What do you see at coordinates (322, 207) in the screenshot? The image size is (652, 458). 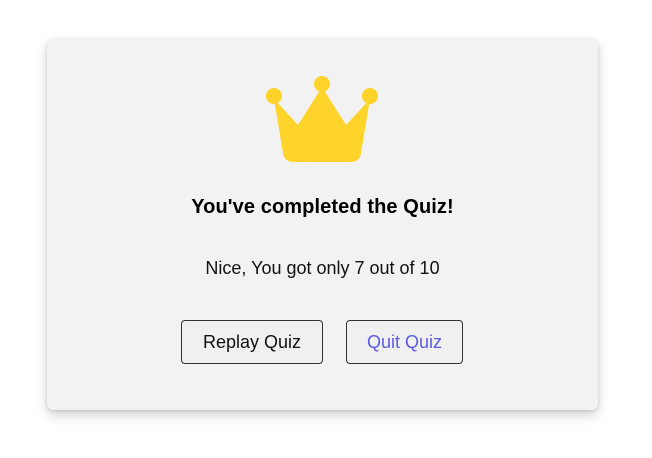 I see `completion-title: You've completed the Quiz!` at bounding box center [322, 207].